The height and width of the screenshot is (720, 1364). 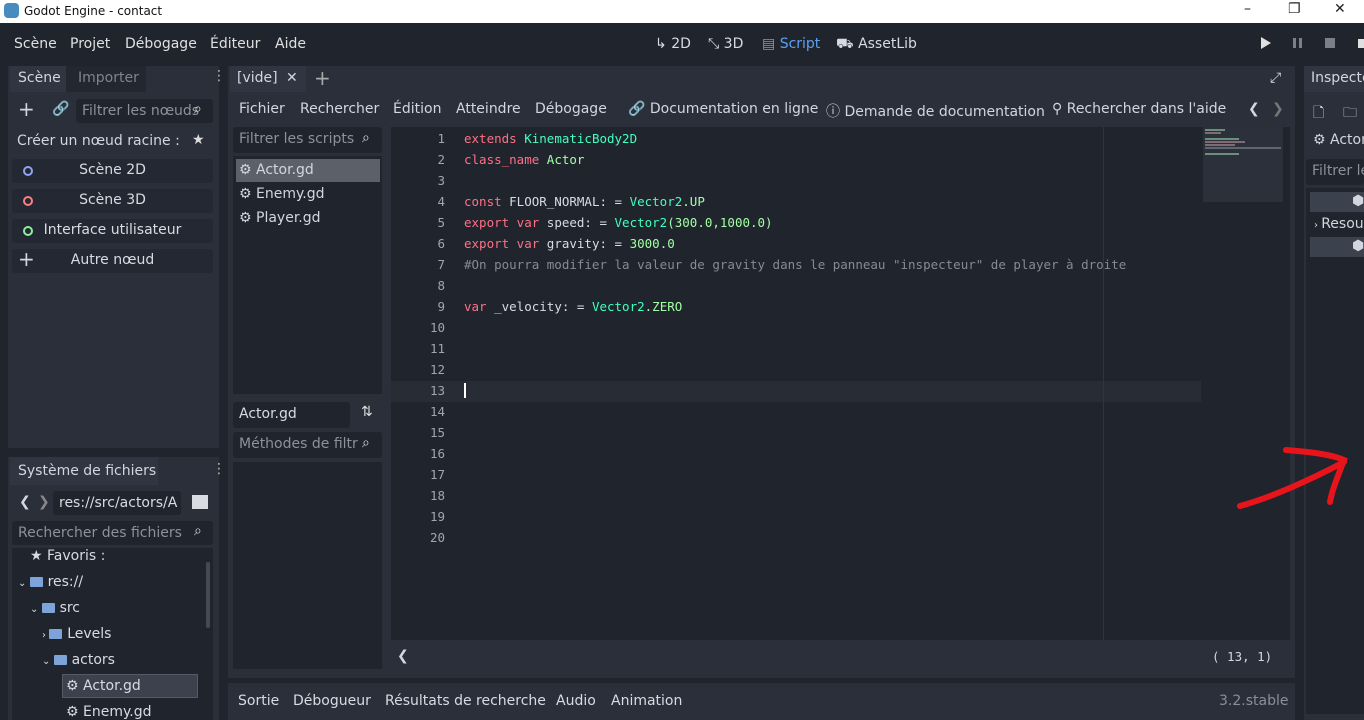 What do you see at coordinates (487, 201) in the screenshot?
I see `code-token: const` at bounding box center [487, 201].